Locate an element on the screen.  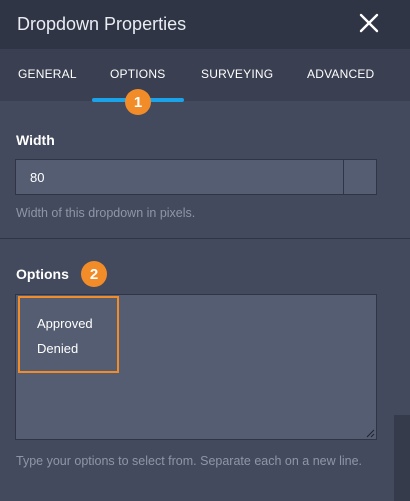
width-input: 80 is located at coordinates (196, 177).